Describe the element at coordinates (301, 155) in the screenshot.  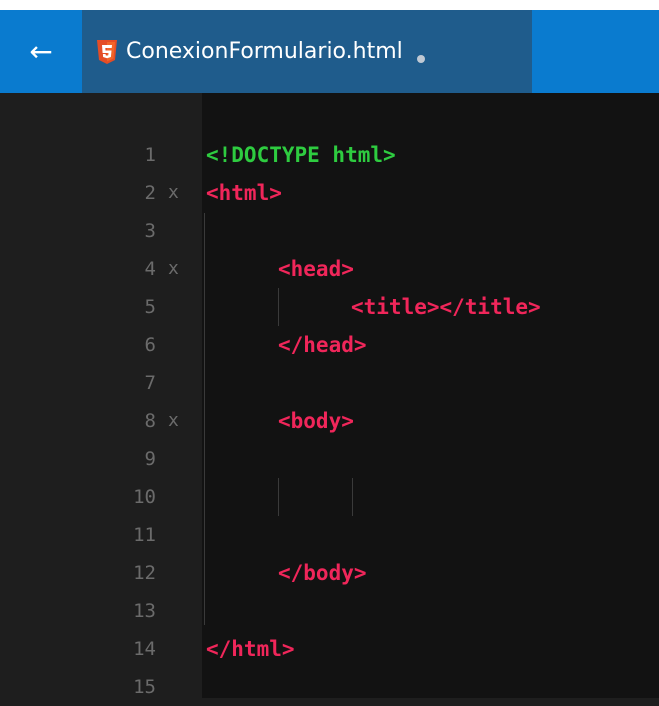
I see `doctype-declaration: <!DOCTYPE html>` at that location.